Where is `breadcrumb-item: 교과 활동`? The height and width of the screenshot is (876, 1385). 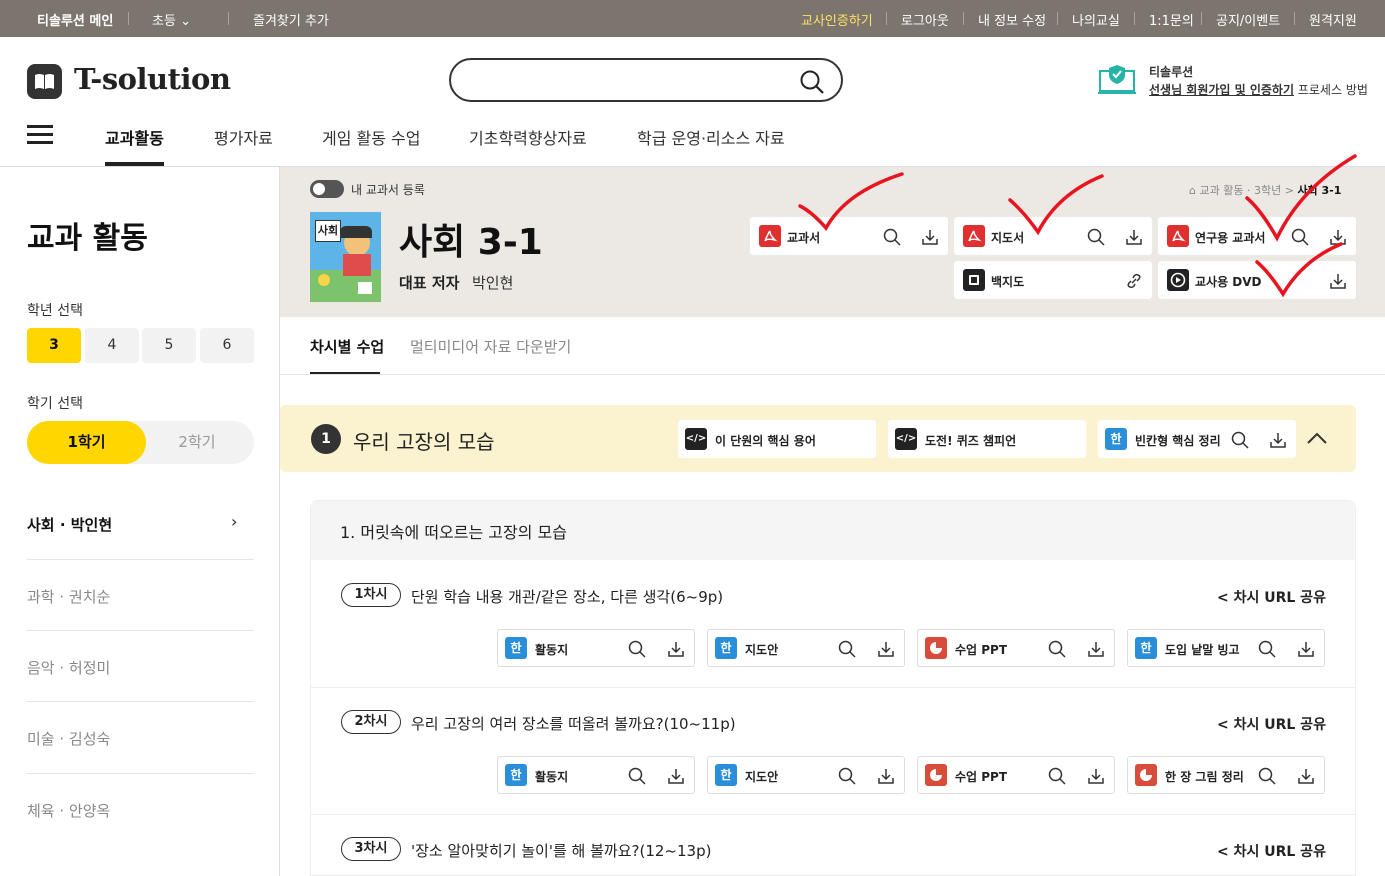
breadcrumb-item: 교과 활동 is located at coordinates (1221, 190).